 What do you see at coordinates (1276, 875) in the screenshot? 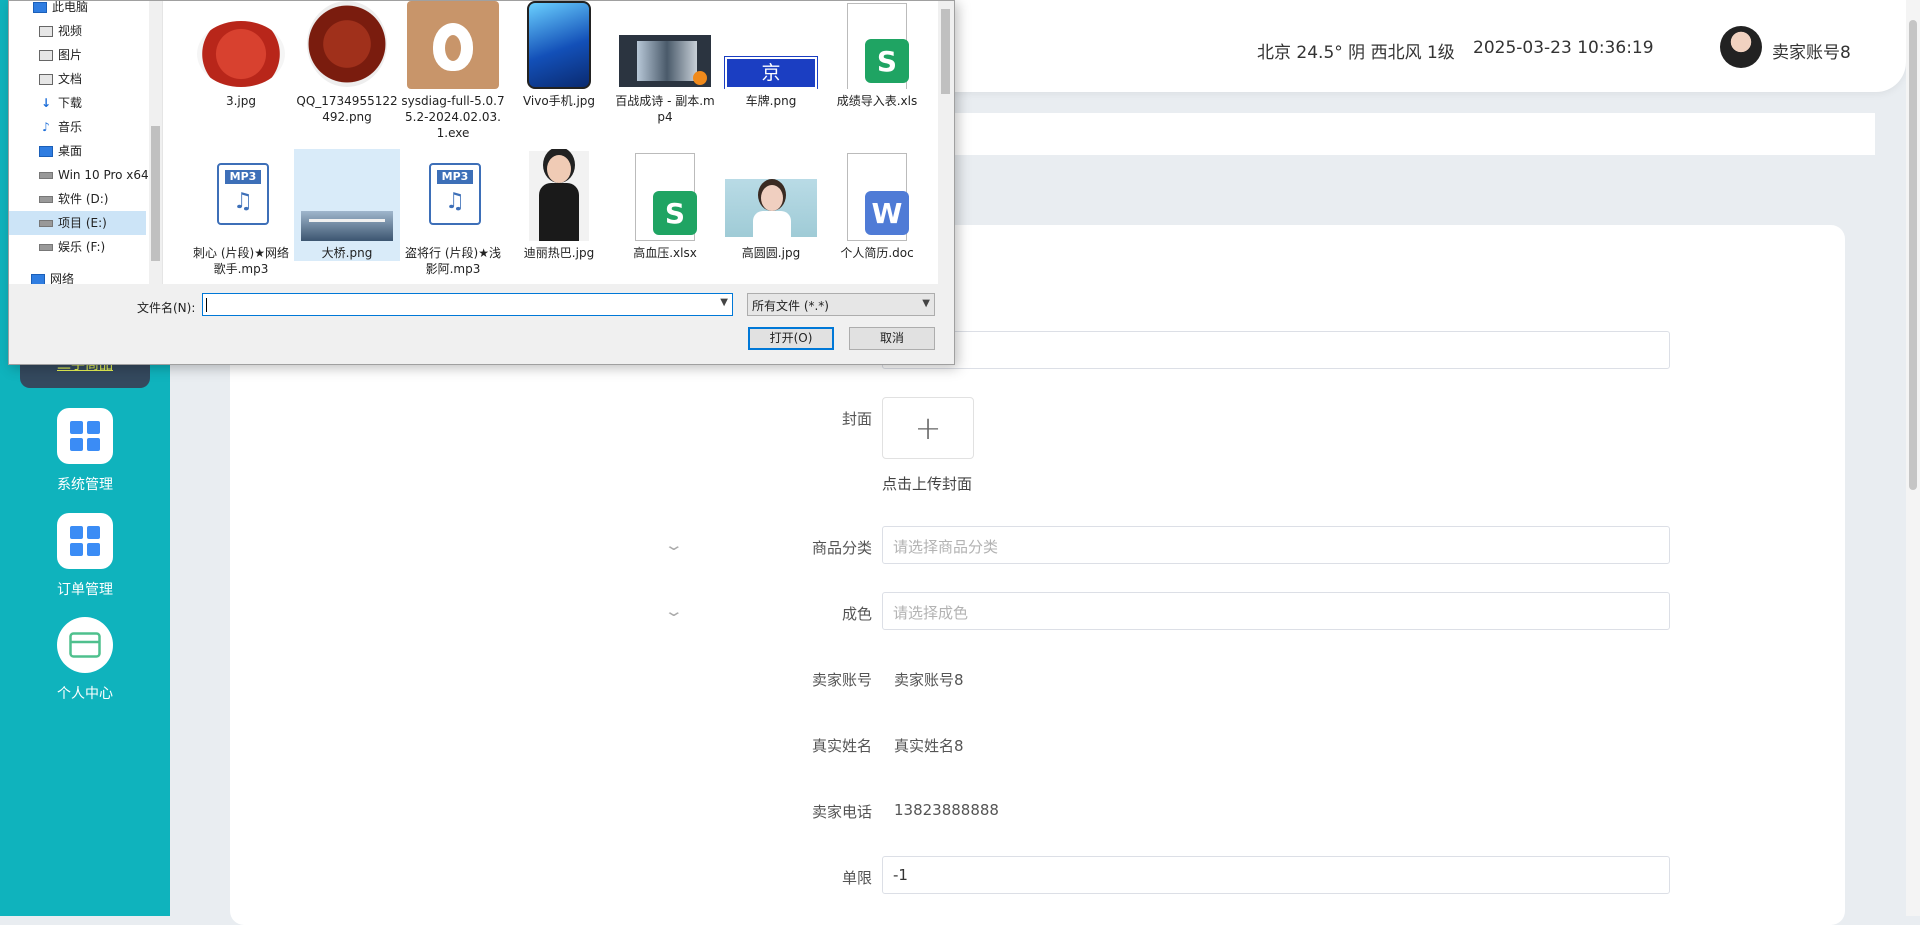
I see `limit-input: -1` at bounding box center [1276, 875].